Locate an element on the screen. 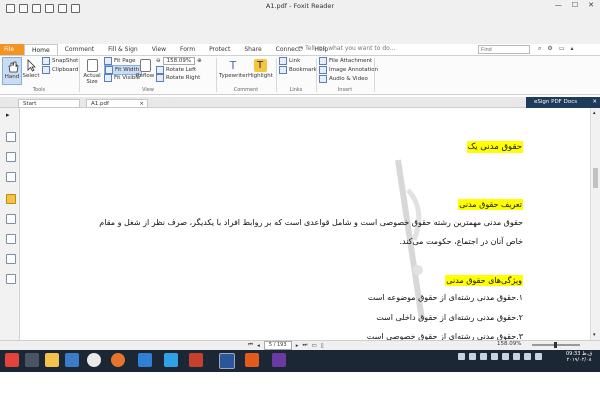  rotate-left-button: Rotate Left is located at coordinates (176, 70).